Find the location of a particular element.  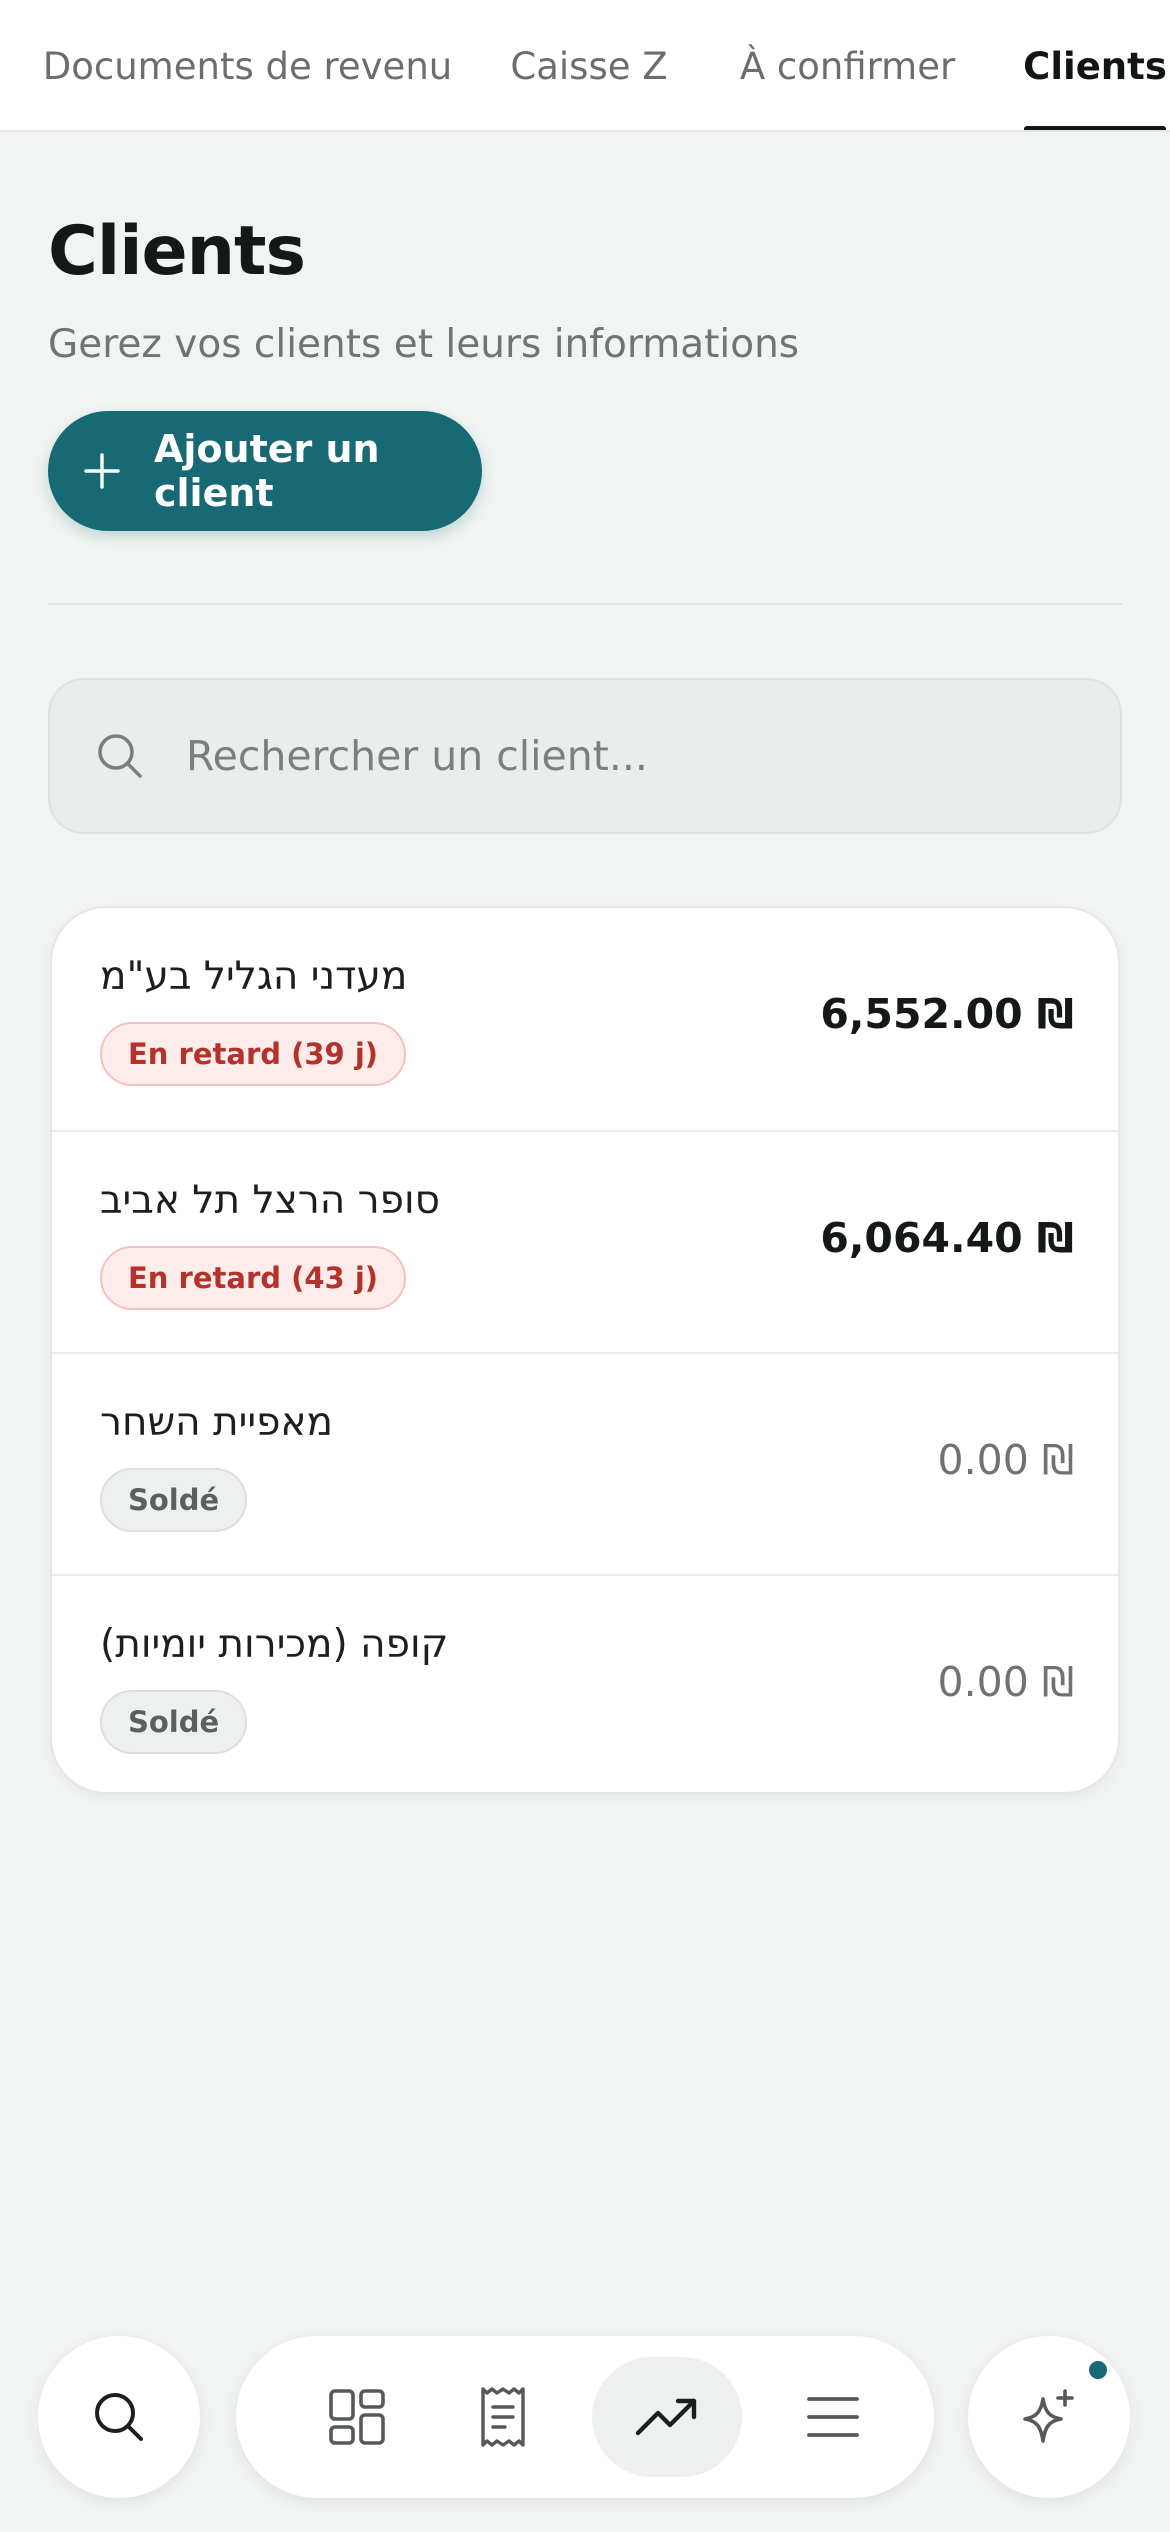

nav-receipts is located at coordinates (503, 2417).